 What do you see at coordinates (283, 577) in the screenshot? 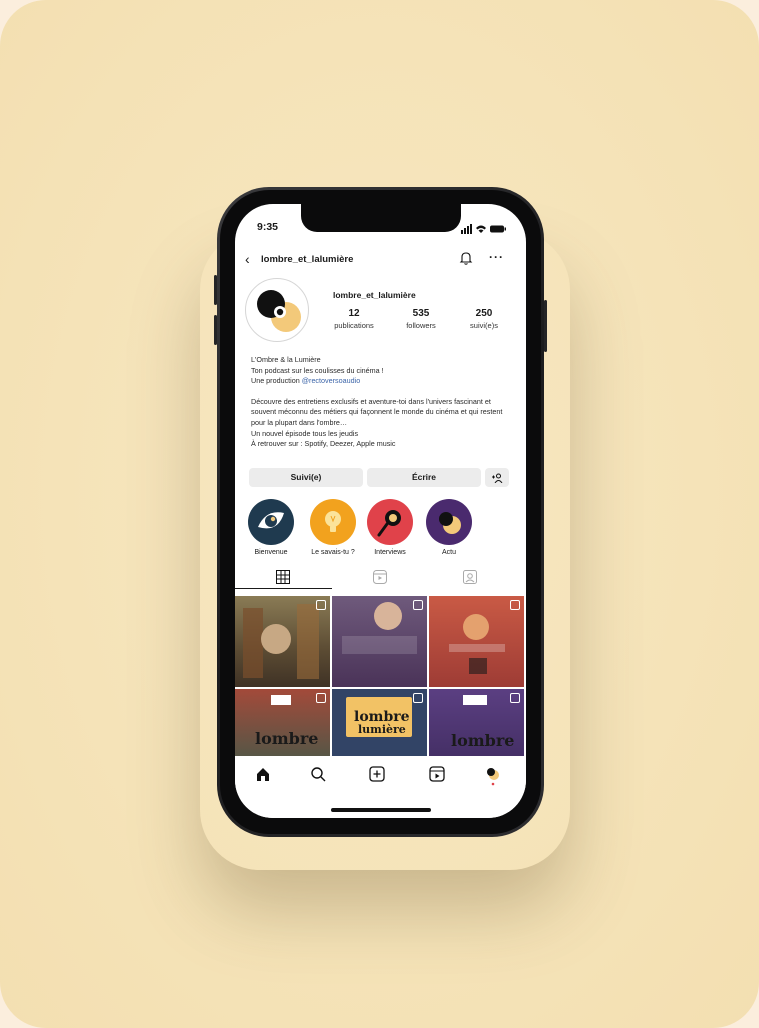
I see `grid-icon` at bounding box center [283, 577].